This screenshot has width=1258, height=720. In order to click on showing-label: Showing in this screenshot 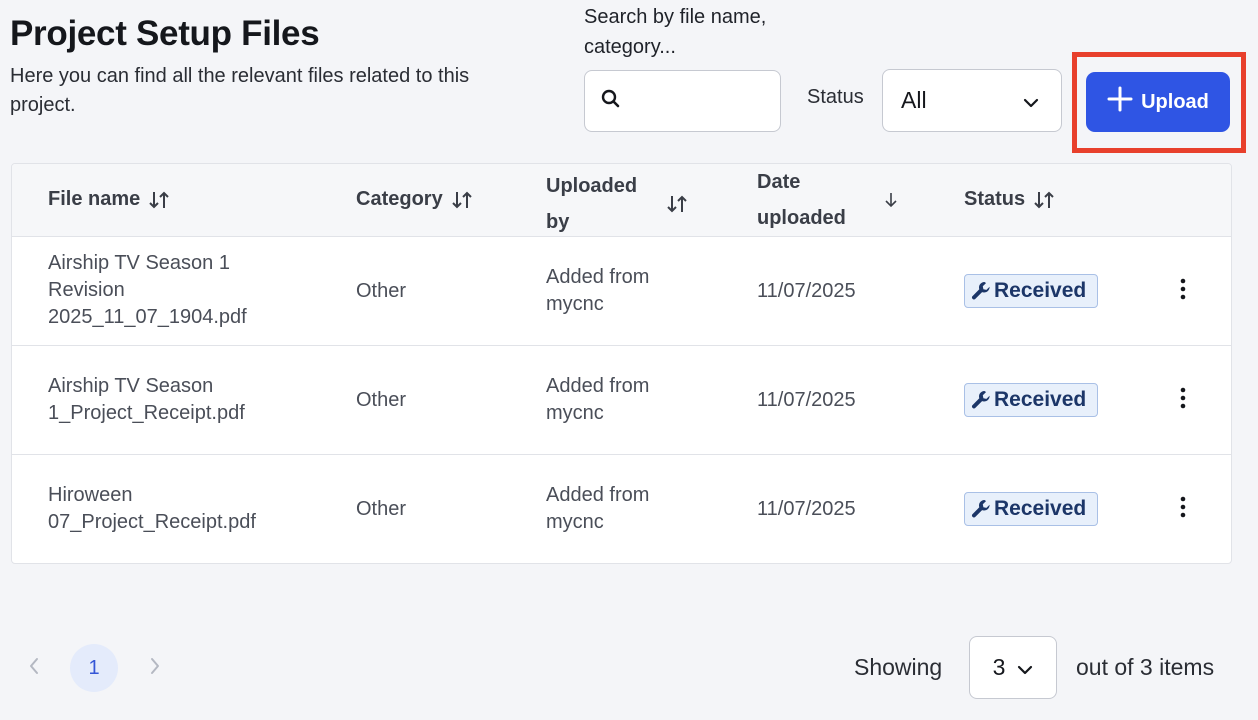, I will do `click(898, 667)`.